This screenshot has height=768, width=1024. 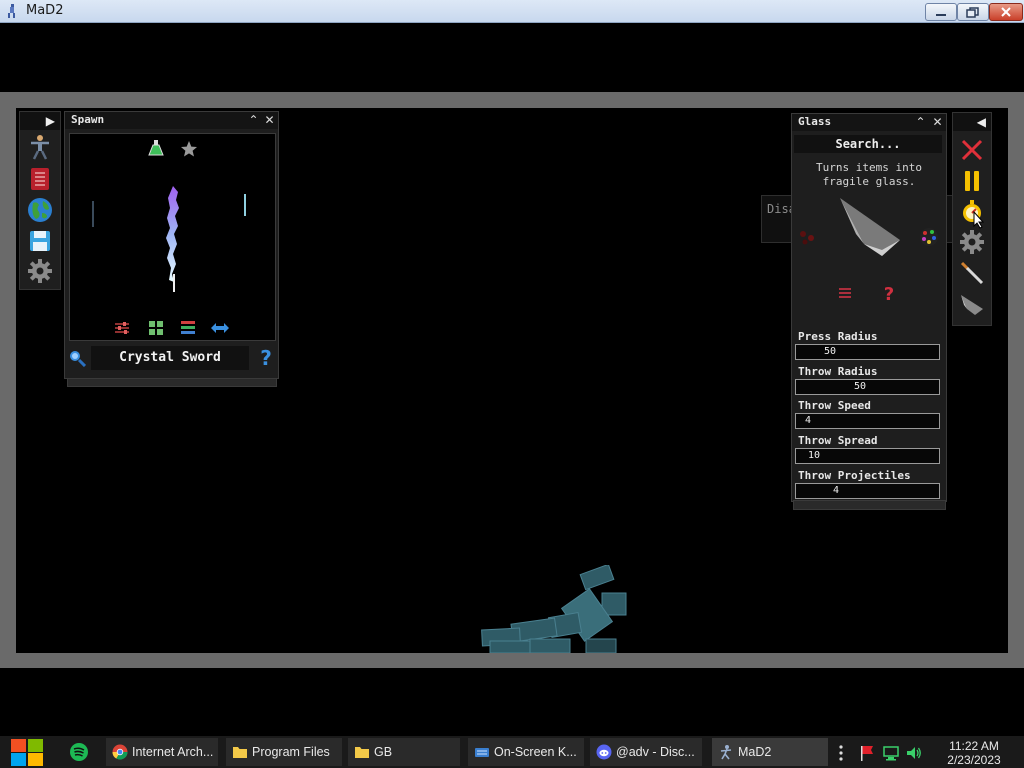 I want to click on press-radius-label: Press Radius, so click(x=838, y=336).